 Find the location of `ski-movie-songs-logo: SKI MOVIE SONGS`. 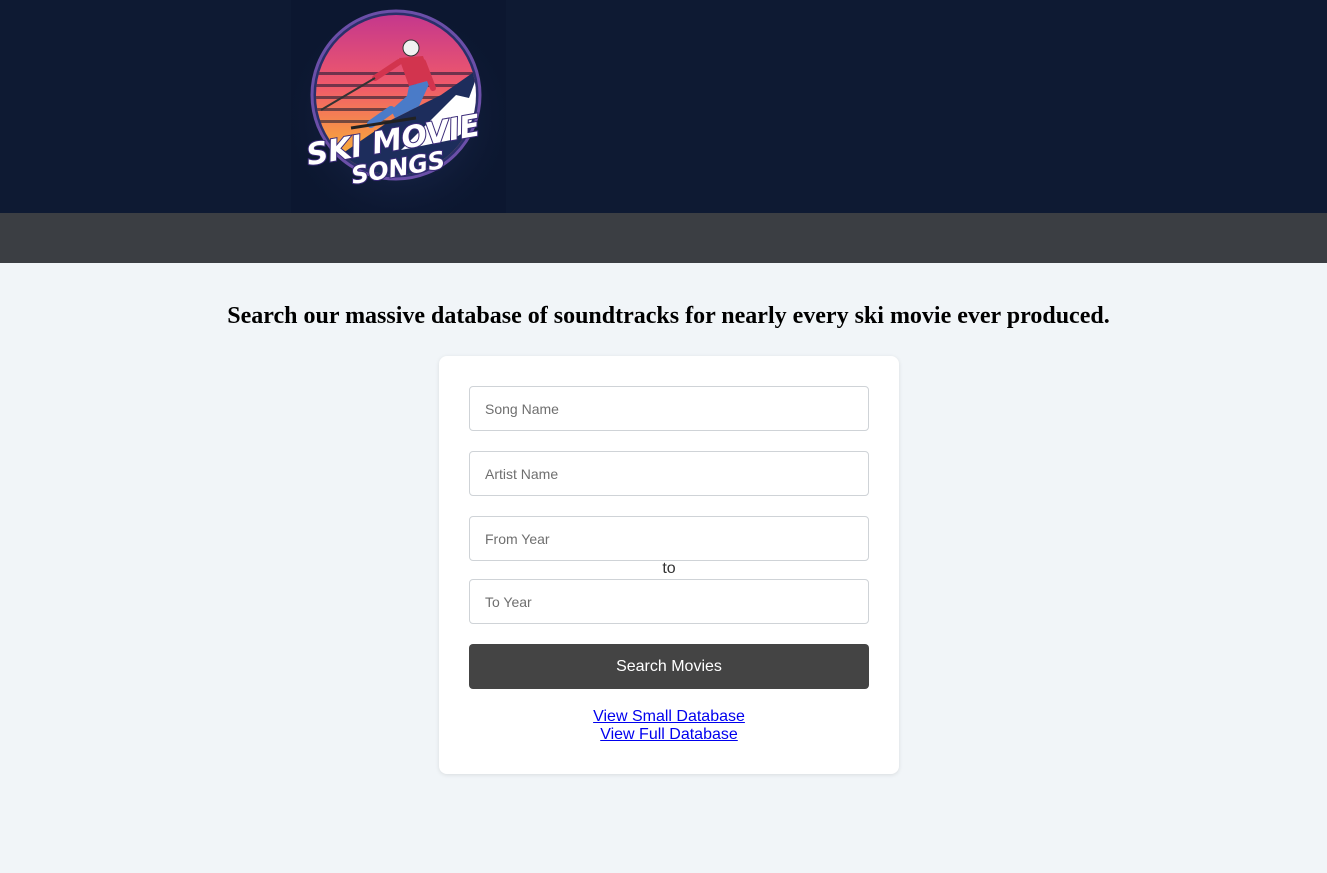

ski-movie-songs-logo: SKI MOVIE SONGS is located at coordinates (398, 106).